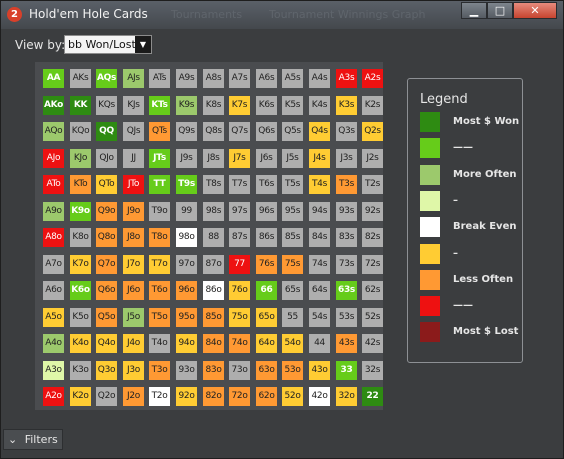 This screenshot has width=564, height=459. I want to click on hand-cell: T3o, so click(159, 370).